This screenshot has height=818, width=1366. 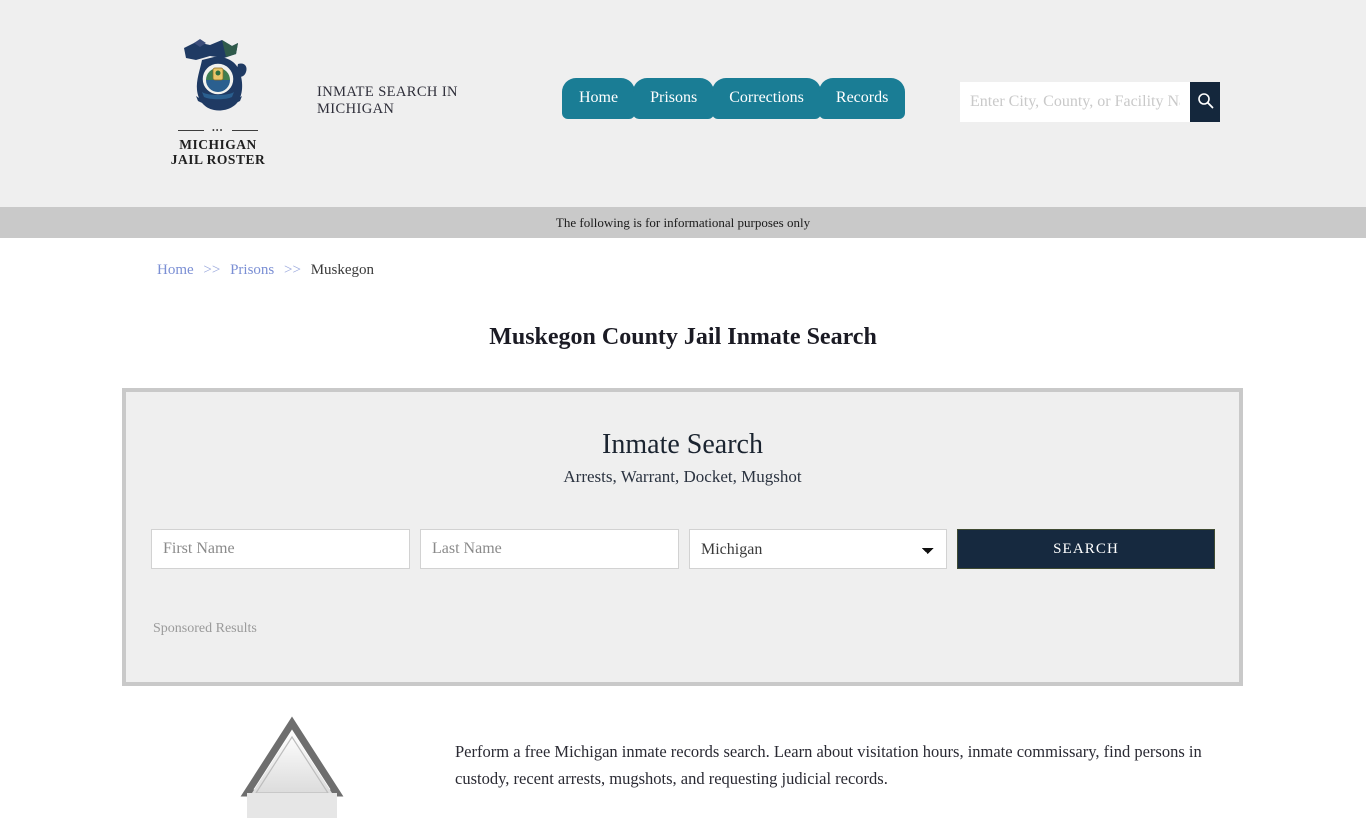 What do you see at coordinates (682, 476) in the screenshot?
I see `panel-subheading: Arrests, Warrant, Docket, Mugshot` at bounding box center [682, 476].